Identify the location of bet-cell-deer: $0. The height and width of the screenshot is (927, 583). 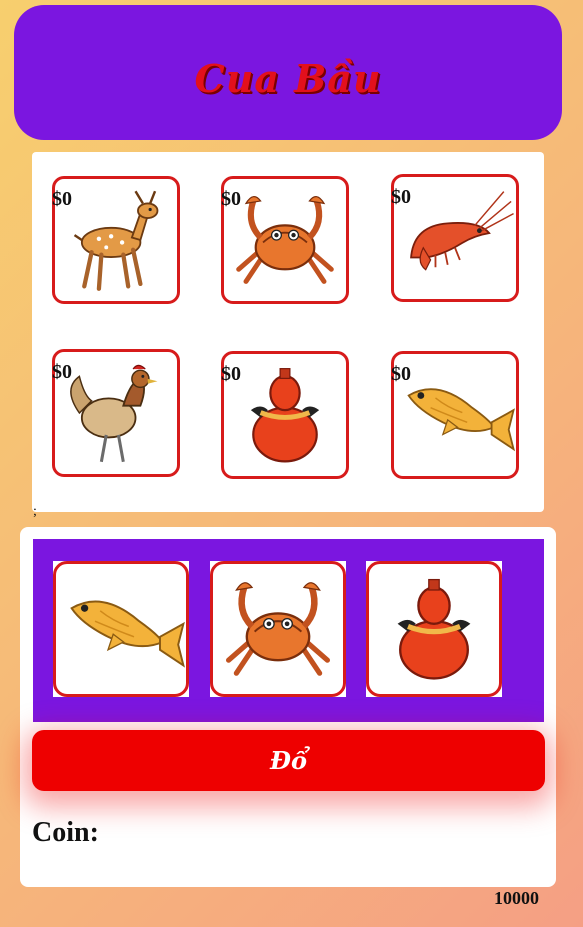
(116, 240).